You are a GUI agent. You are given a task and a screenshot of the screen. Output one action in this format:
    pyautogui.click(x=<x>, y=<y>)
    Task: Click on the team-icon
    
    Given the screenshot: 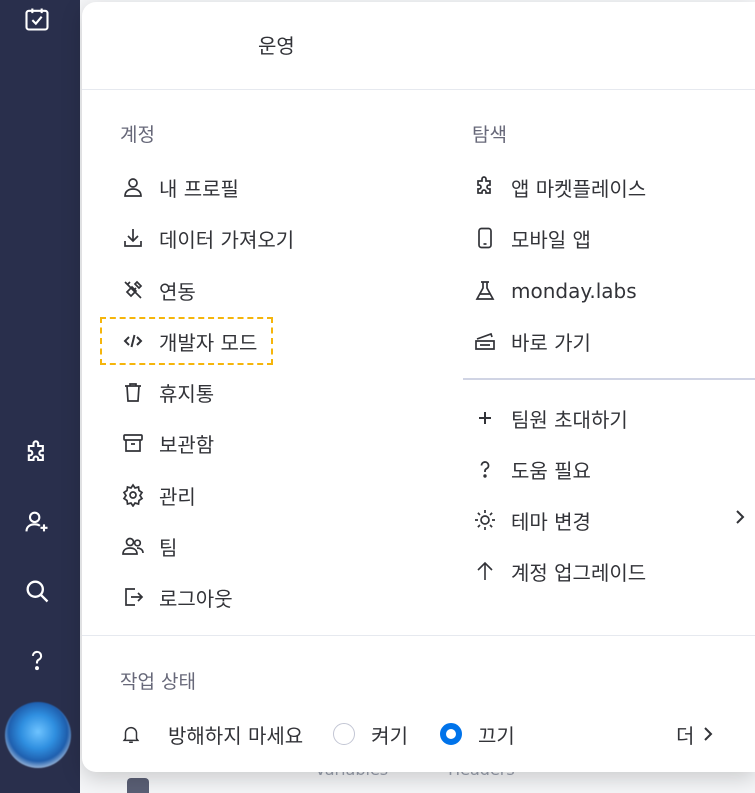 What is the action you would take?
    pyautogui.click(x=133, y=546)
    